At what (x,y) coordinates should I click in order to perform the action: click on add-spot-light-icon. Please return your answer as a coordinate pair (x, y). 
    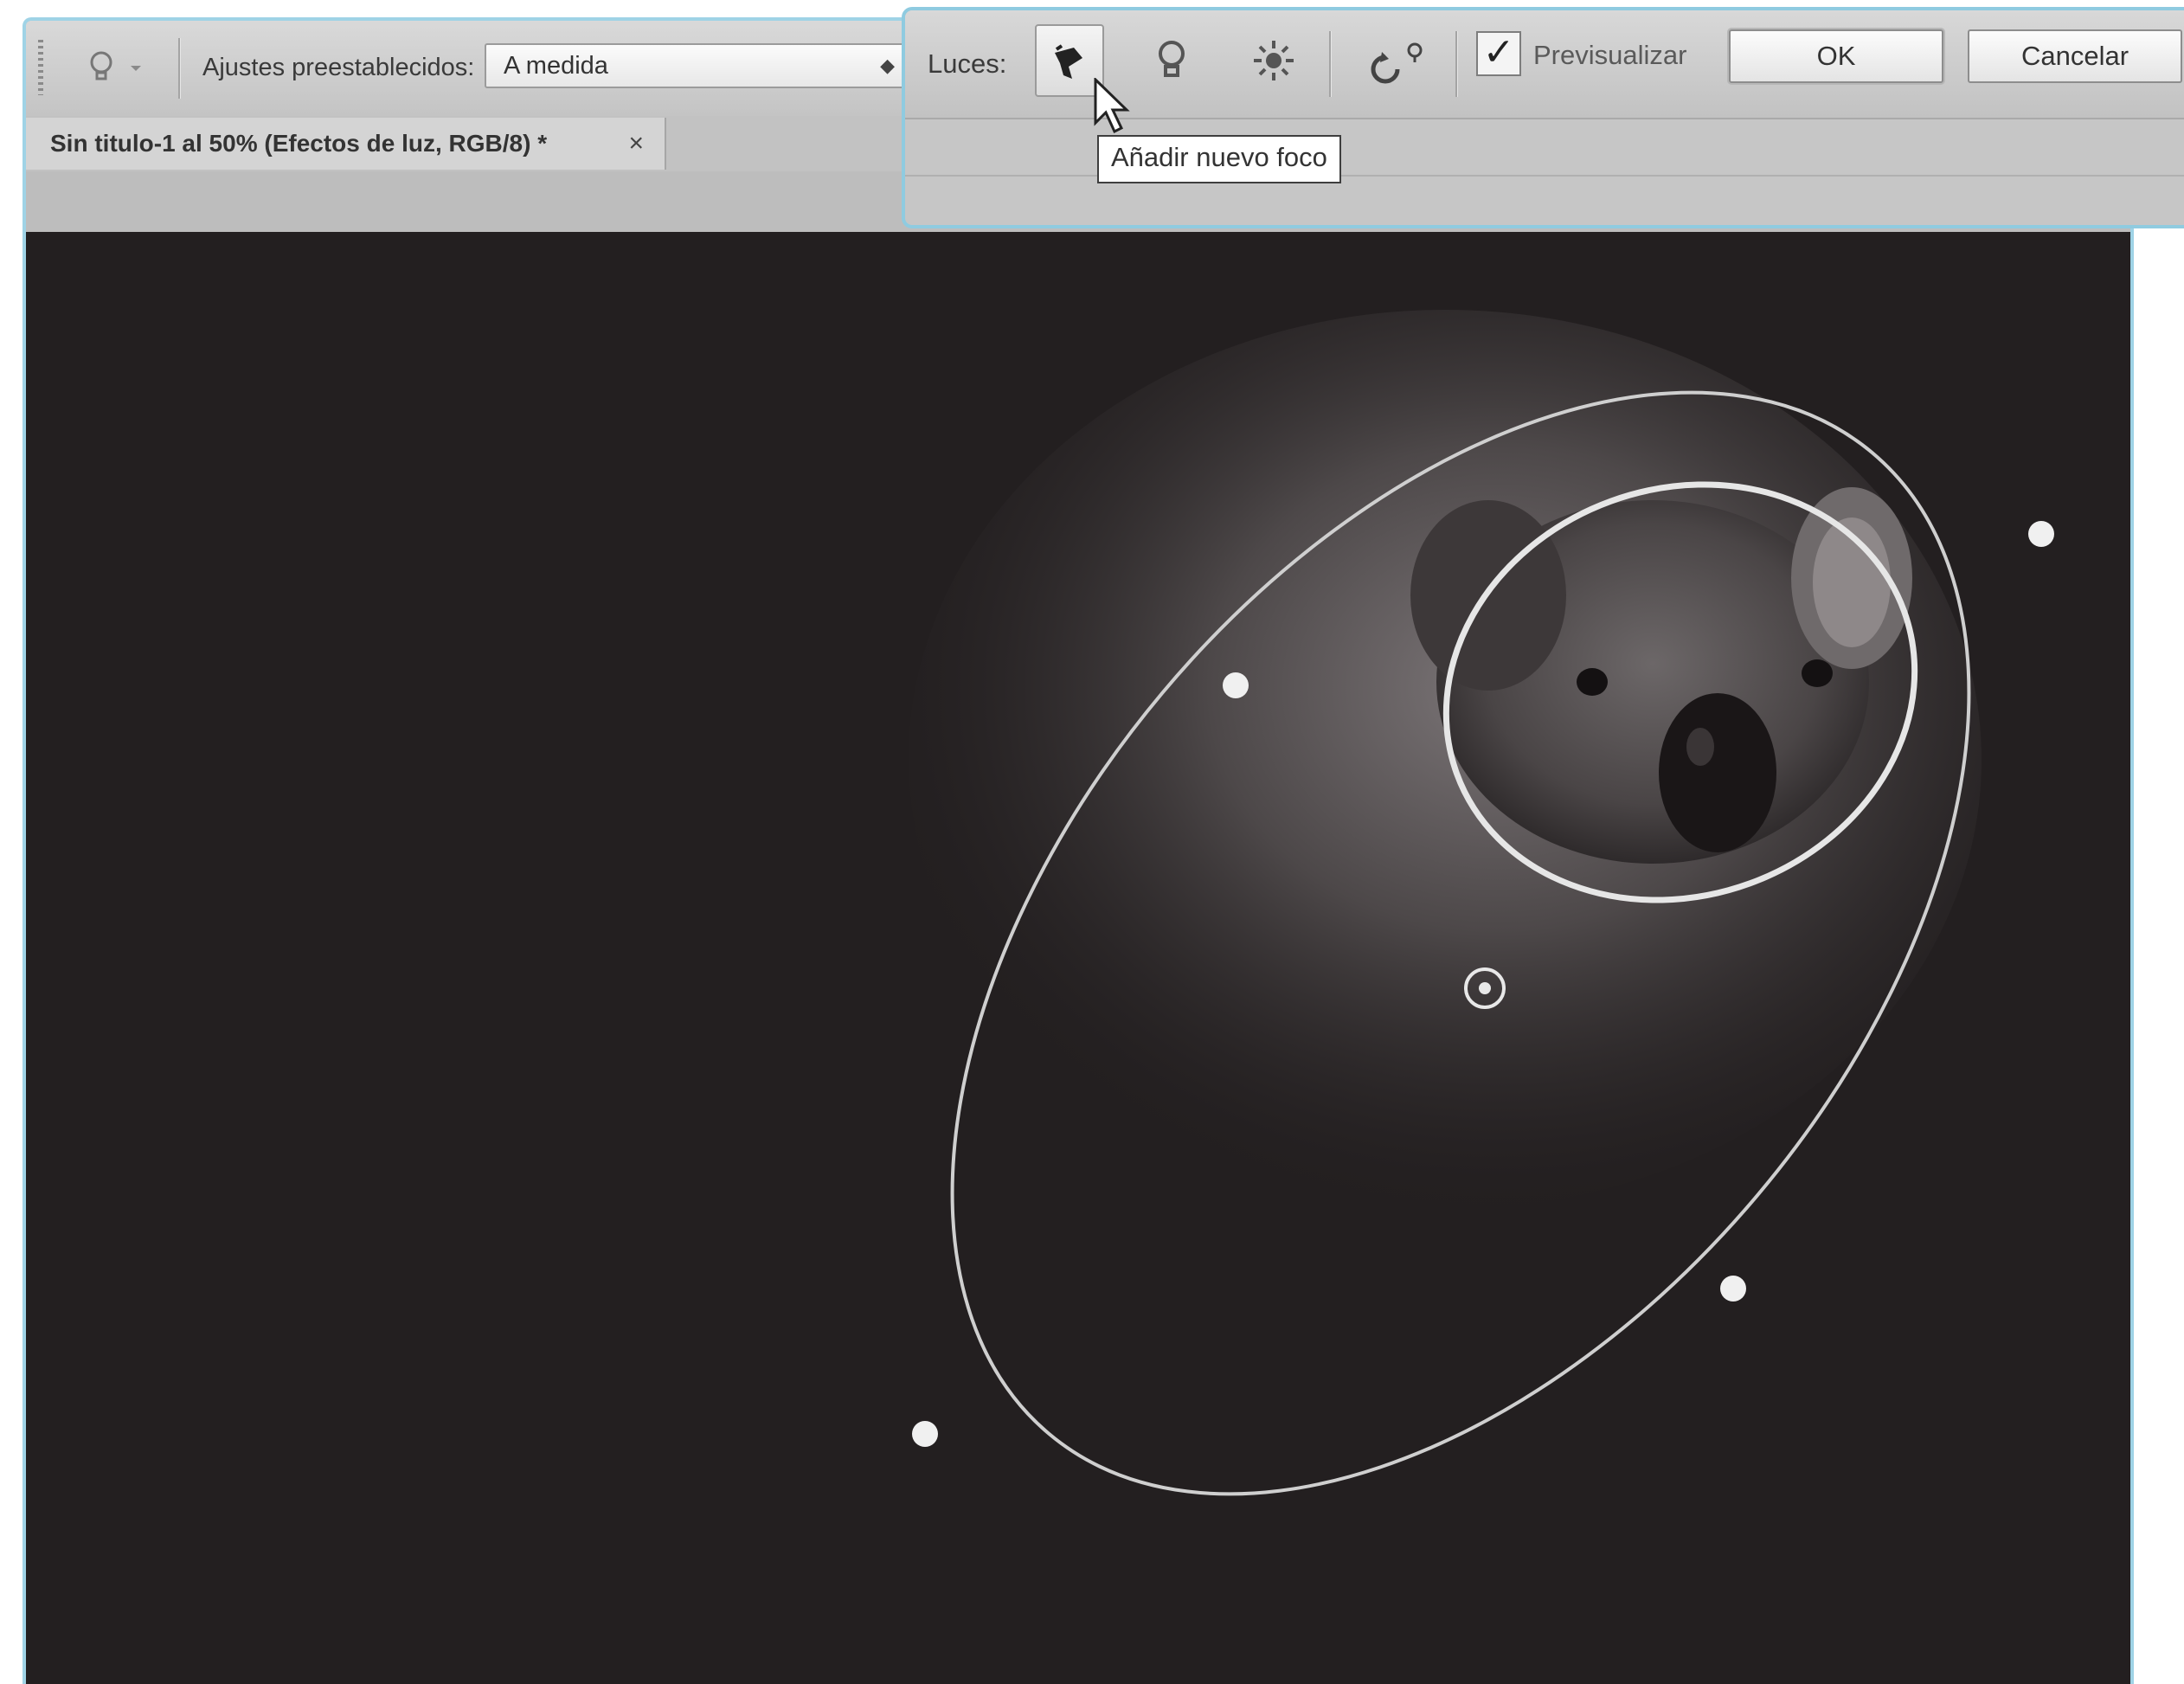
    Looking at the image, I should click on (1068, 61).